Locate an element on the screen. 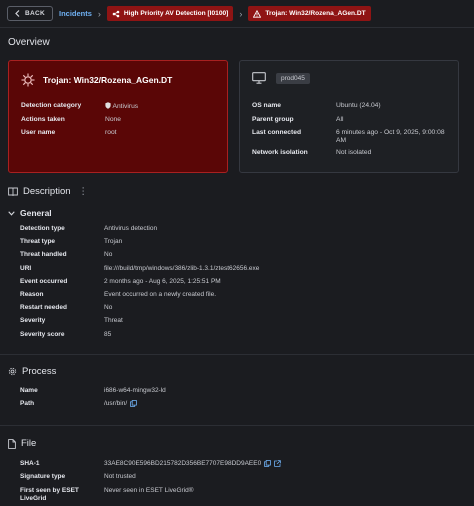 The image size is (474, 506). process-title: Process is located at coordinates (39, 371).